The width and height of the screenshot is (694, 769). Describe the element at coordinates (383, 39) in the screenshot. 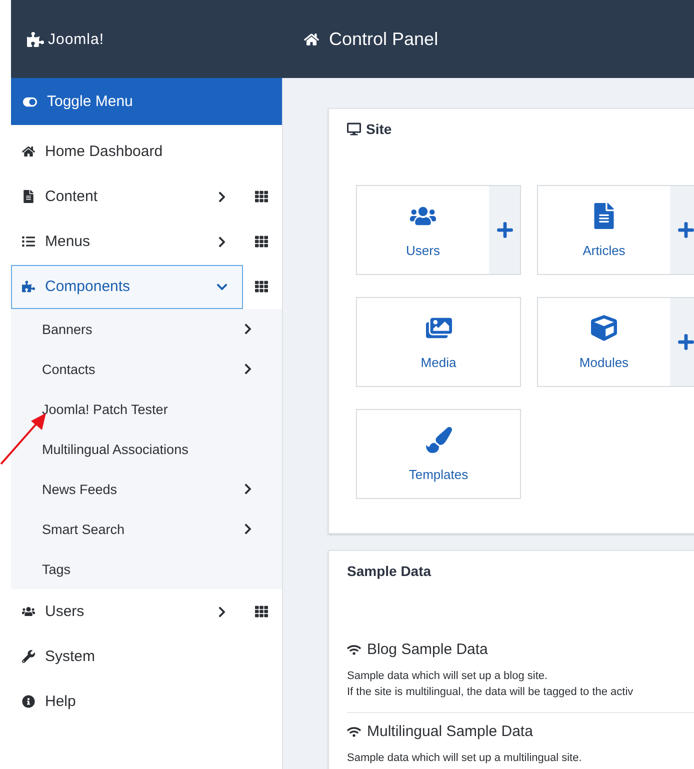

I see `page-title: Control Panel` at that location.